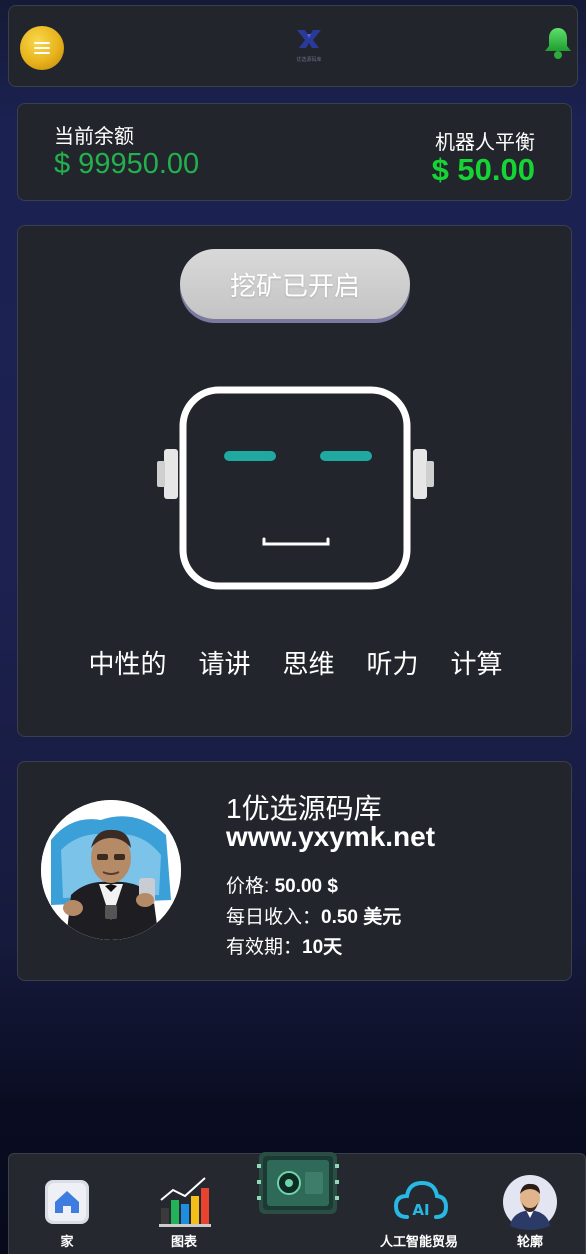 This screenshot has width=586, height=1254. I want to click on balance-panel: 当前余额 $ 99950.00 机器人平衡 $ 50.00, so click(294, 152).